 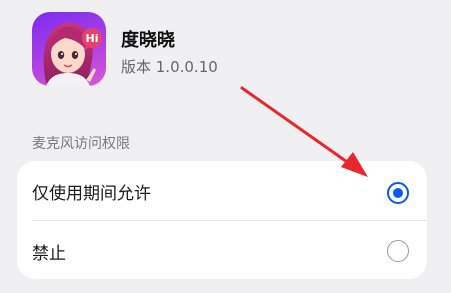 I want to click on option-label: 禁止, so click(x=49, y=254).